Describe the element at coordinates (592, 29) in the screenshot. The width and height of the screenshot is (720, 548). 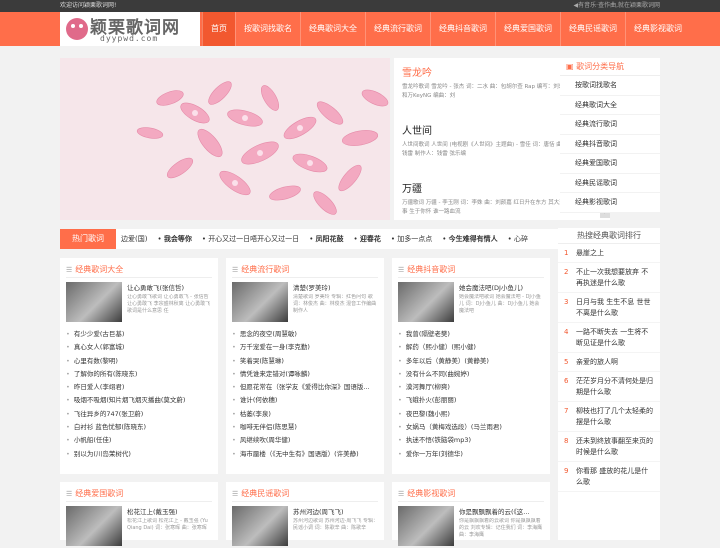
I see `nav-item-folk-lyrics: 经典民谣歌词` at that location.